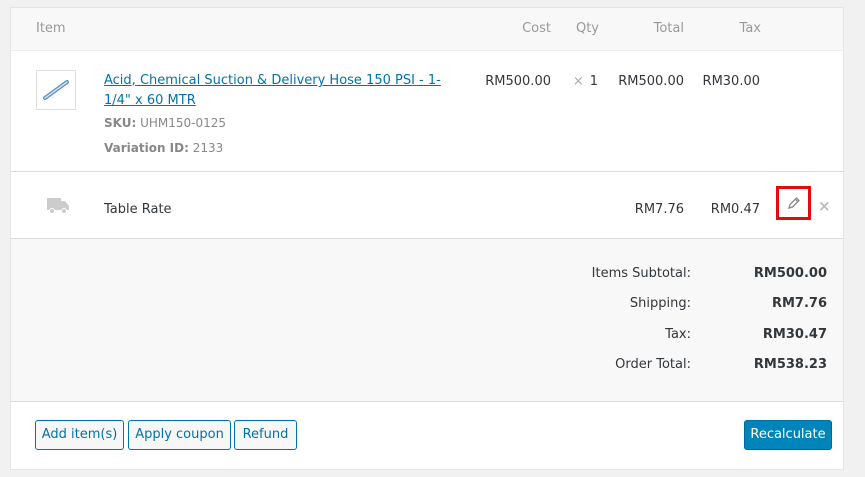 Image resolution: width=865 pixels, height=477 pixels. Describe the element at coordinates (790, 364) in the screenshot. I see `order-total-value: RM538.23` at that location.